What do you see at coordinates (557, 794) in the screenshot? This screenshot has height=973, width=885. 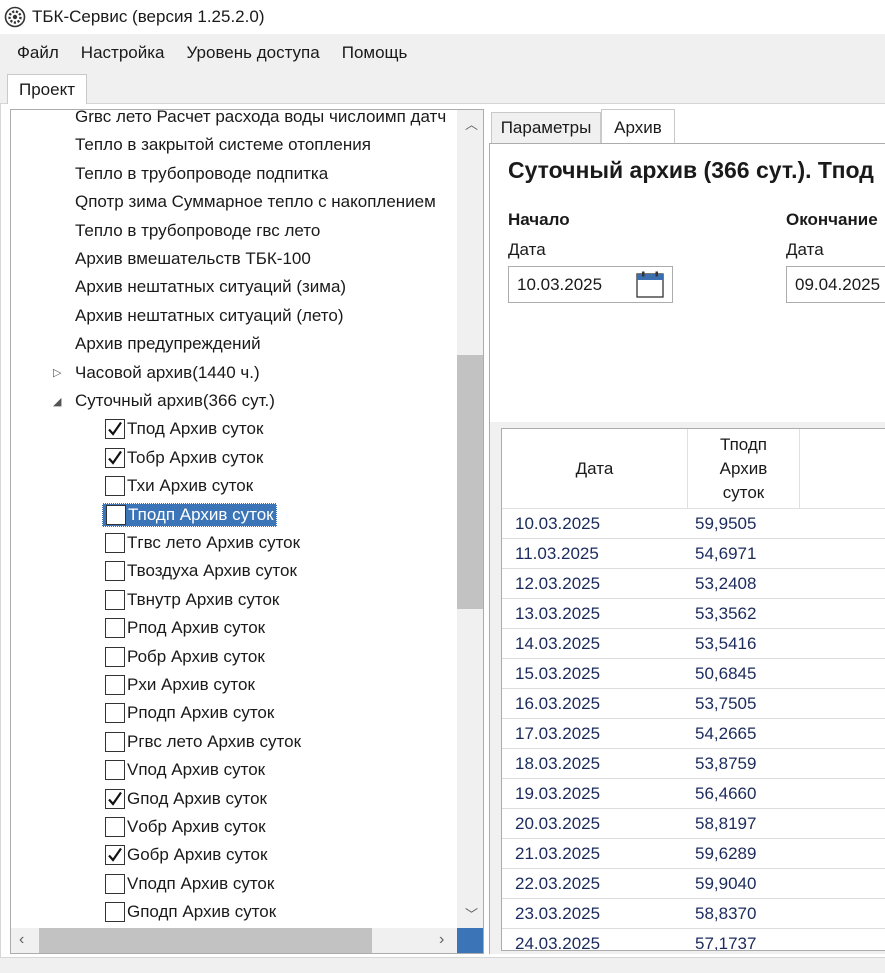 I see `date-cell: 19.03.2025` at bounding box center [557, 794].